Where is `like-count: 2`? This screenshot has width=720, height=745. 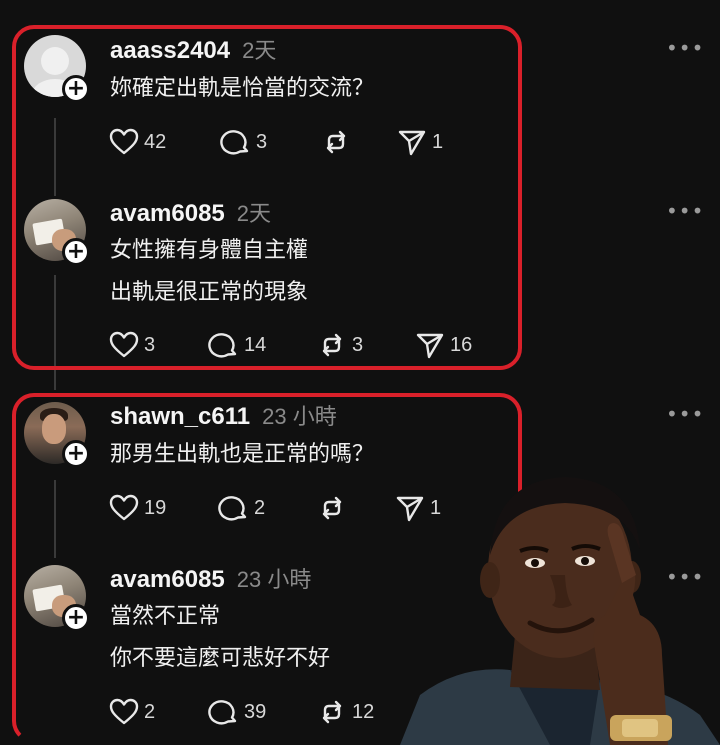
like-count: 2 is located at coordinates (150, 711).